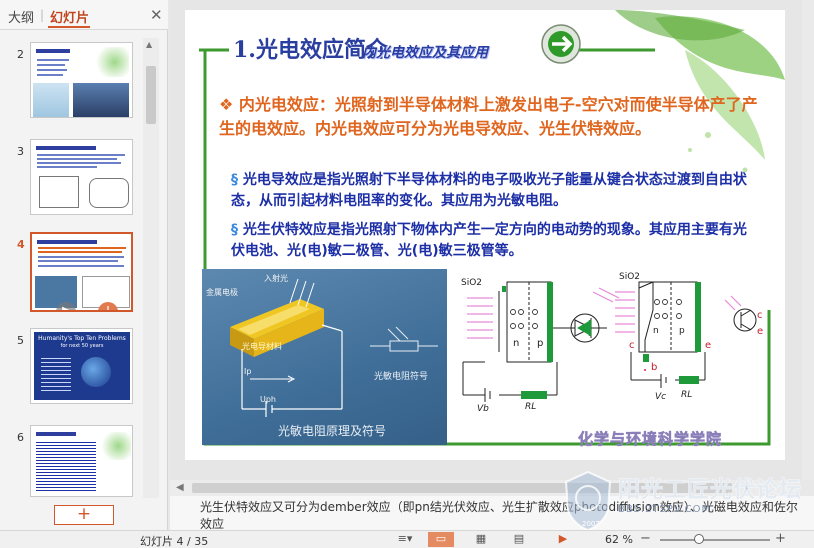 Image resolution: width=814 pixels, height=548 pixels. What do you see at coordinates (481, 539) in the screenshot?
I see `slide-sorter-icon: ▦` at bounding box center [481, 539].